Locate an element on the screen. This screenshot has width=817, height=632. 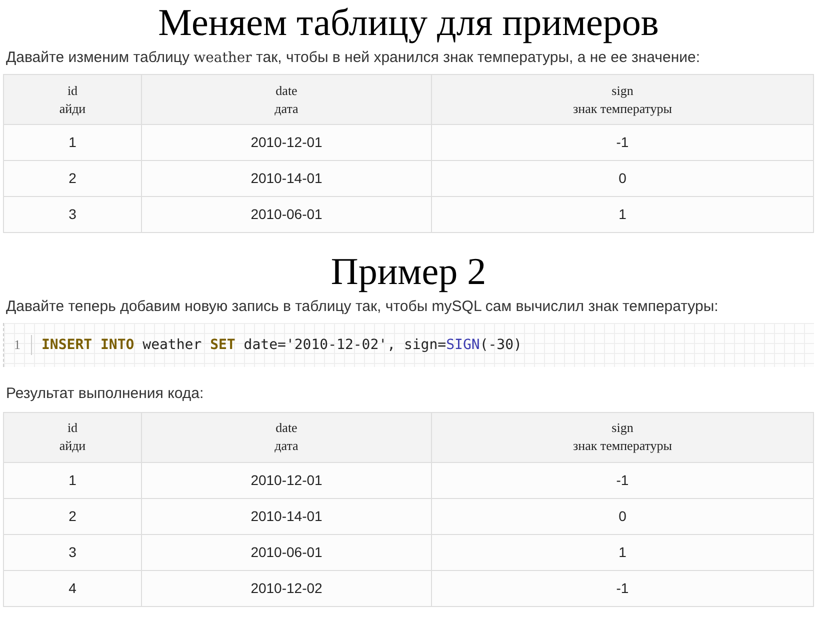
section-heading: Пример 2 is located at coordinates (409, 271).